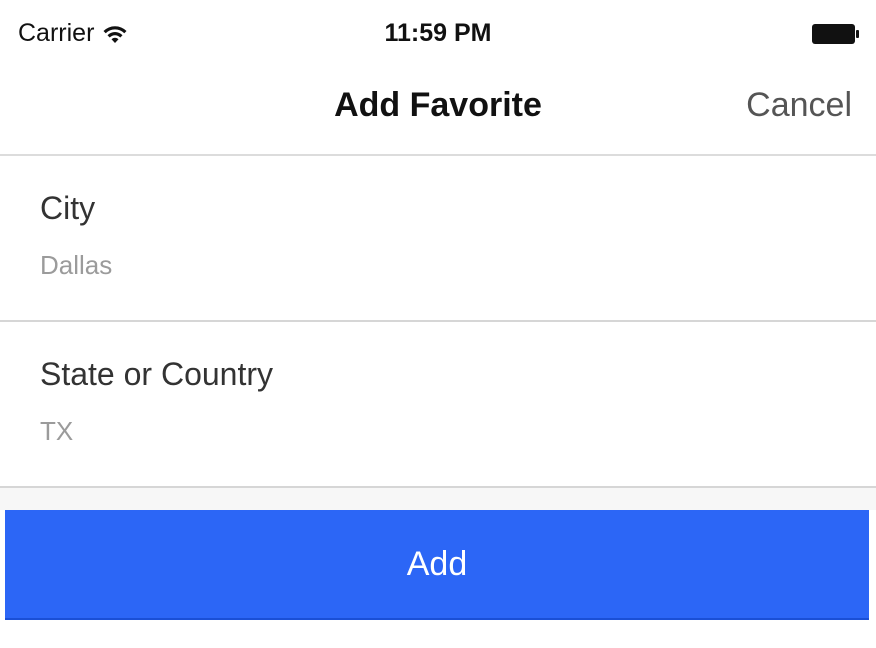 This screenshot has height=648, width=876. I want to click on status-time: 11:59 PM, so click(438, 33).